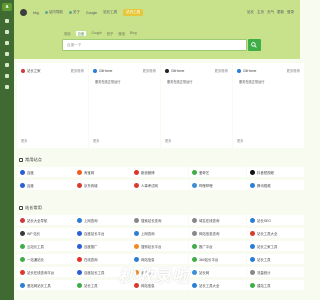  I want to click on site-link-tile: 百度站长平台, so click(102, 233).